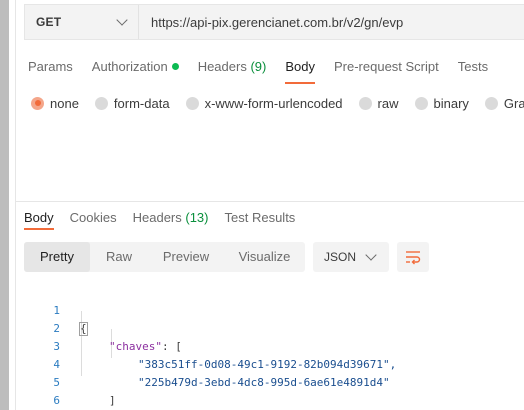  Describe the element at coordinates (37, 103) in the screenshot. I see `radio-checked-icon` at that location.